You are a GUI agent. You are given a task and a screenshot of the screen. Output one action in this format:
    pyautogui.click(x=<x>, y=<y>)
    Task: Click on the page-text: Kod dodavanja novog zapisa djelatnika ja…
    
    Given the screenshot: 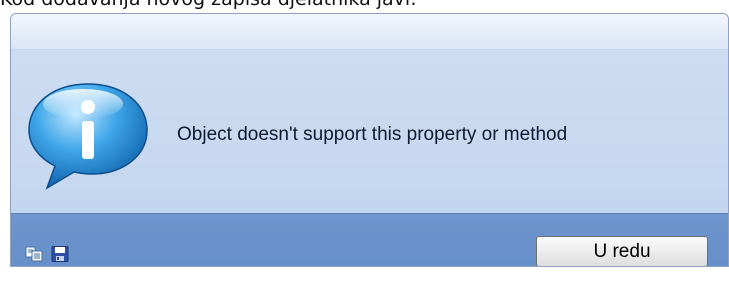 What is the action you would take?
    pyautogui.click(x=208, y=6)
    